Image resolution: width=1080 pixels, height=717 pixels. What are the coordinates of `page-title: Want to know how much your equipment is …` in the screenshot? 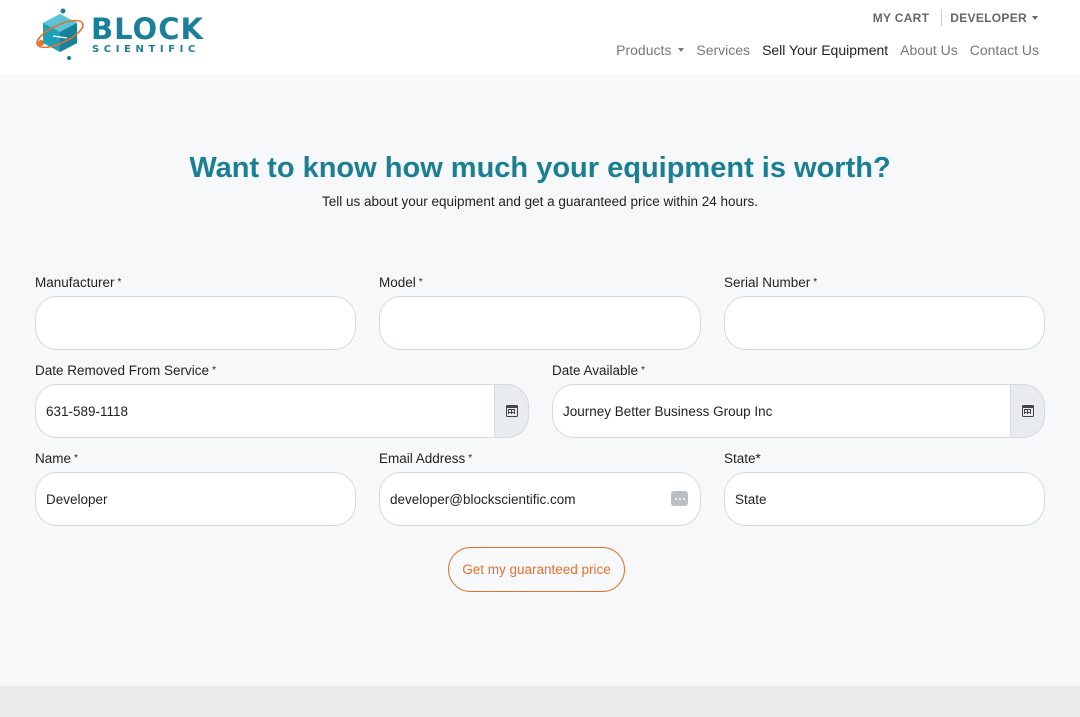 It's located at (540, 168).